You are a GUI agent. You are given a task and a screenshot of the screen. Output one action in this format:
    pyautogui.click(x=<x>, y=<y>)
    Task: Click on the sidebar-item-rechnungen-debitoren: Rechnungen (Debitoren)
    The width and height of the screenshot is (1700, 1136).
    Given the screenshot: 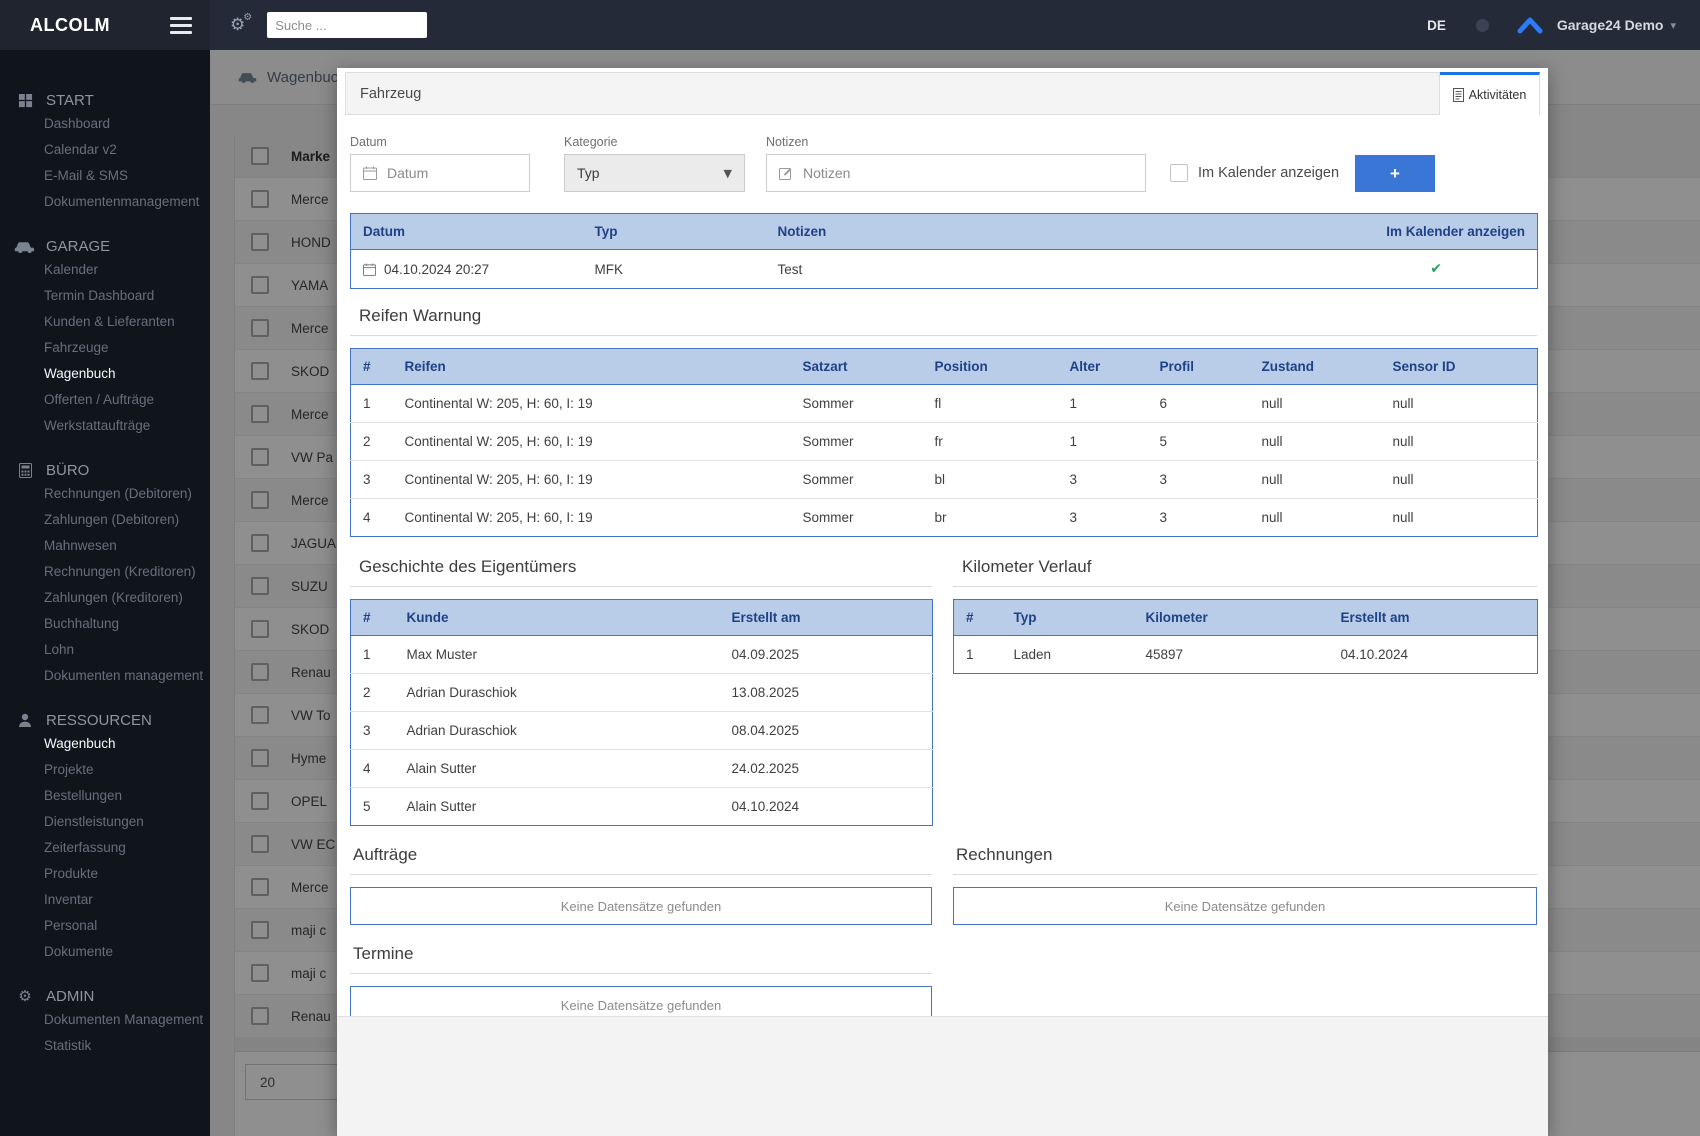 What is the action you would take?
    pyautogui.click(x=105, y=494)
    